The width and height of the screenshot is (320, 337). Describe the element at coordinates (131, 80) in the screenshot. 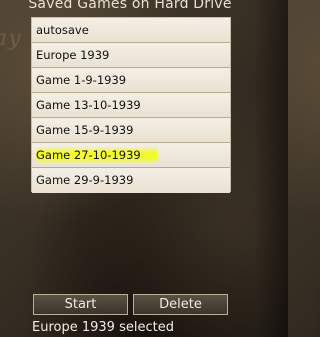

I see `save-item-game-1-9-1939: Game 1-9-1939` at that location.